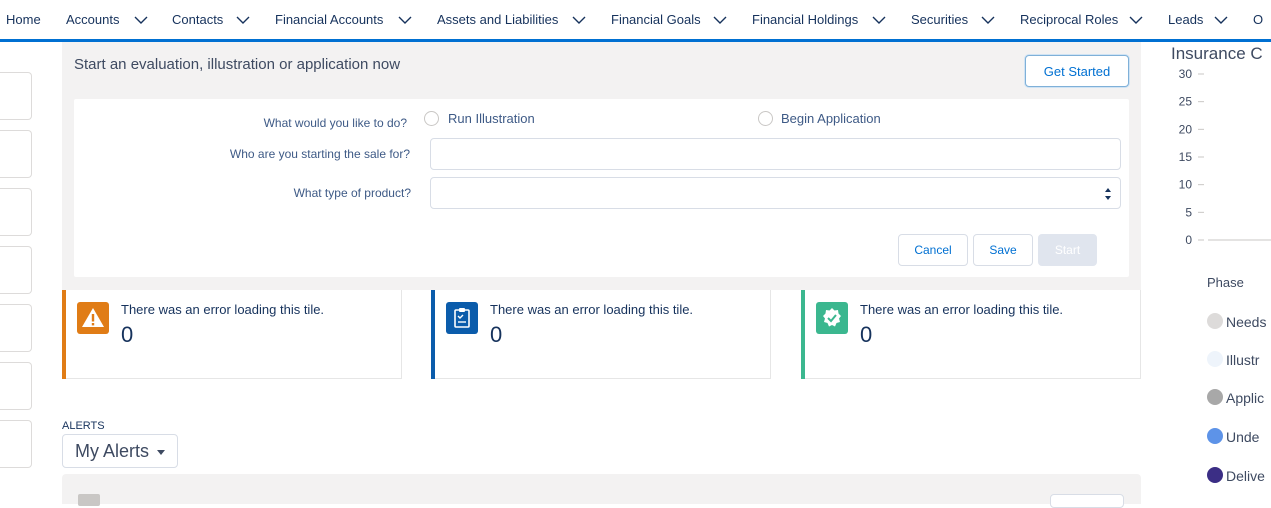 This screenshot has height=508, width=1271. What do you see at coordinates (832, 318) in the screenshot?
I see `badge-check-icon` at bounding box center [832, 318].